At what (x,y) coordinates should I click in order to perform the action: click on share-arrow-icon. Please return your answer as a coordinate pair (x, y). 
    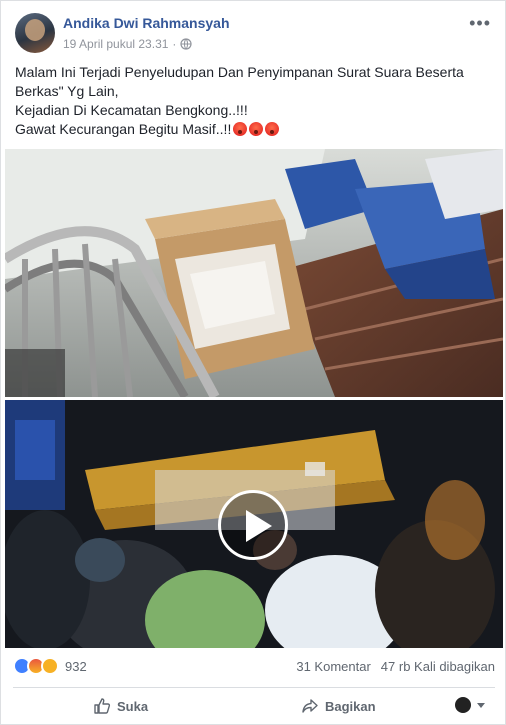
    Looking at the image, I should click on (310, 706).